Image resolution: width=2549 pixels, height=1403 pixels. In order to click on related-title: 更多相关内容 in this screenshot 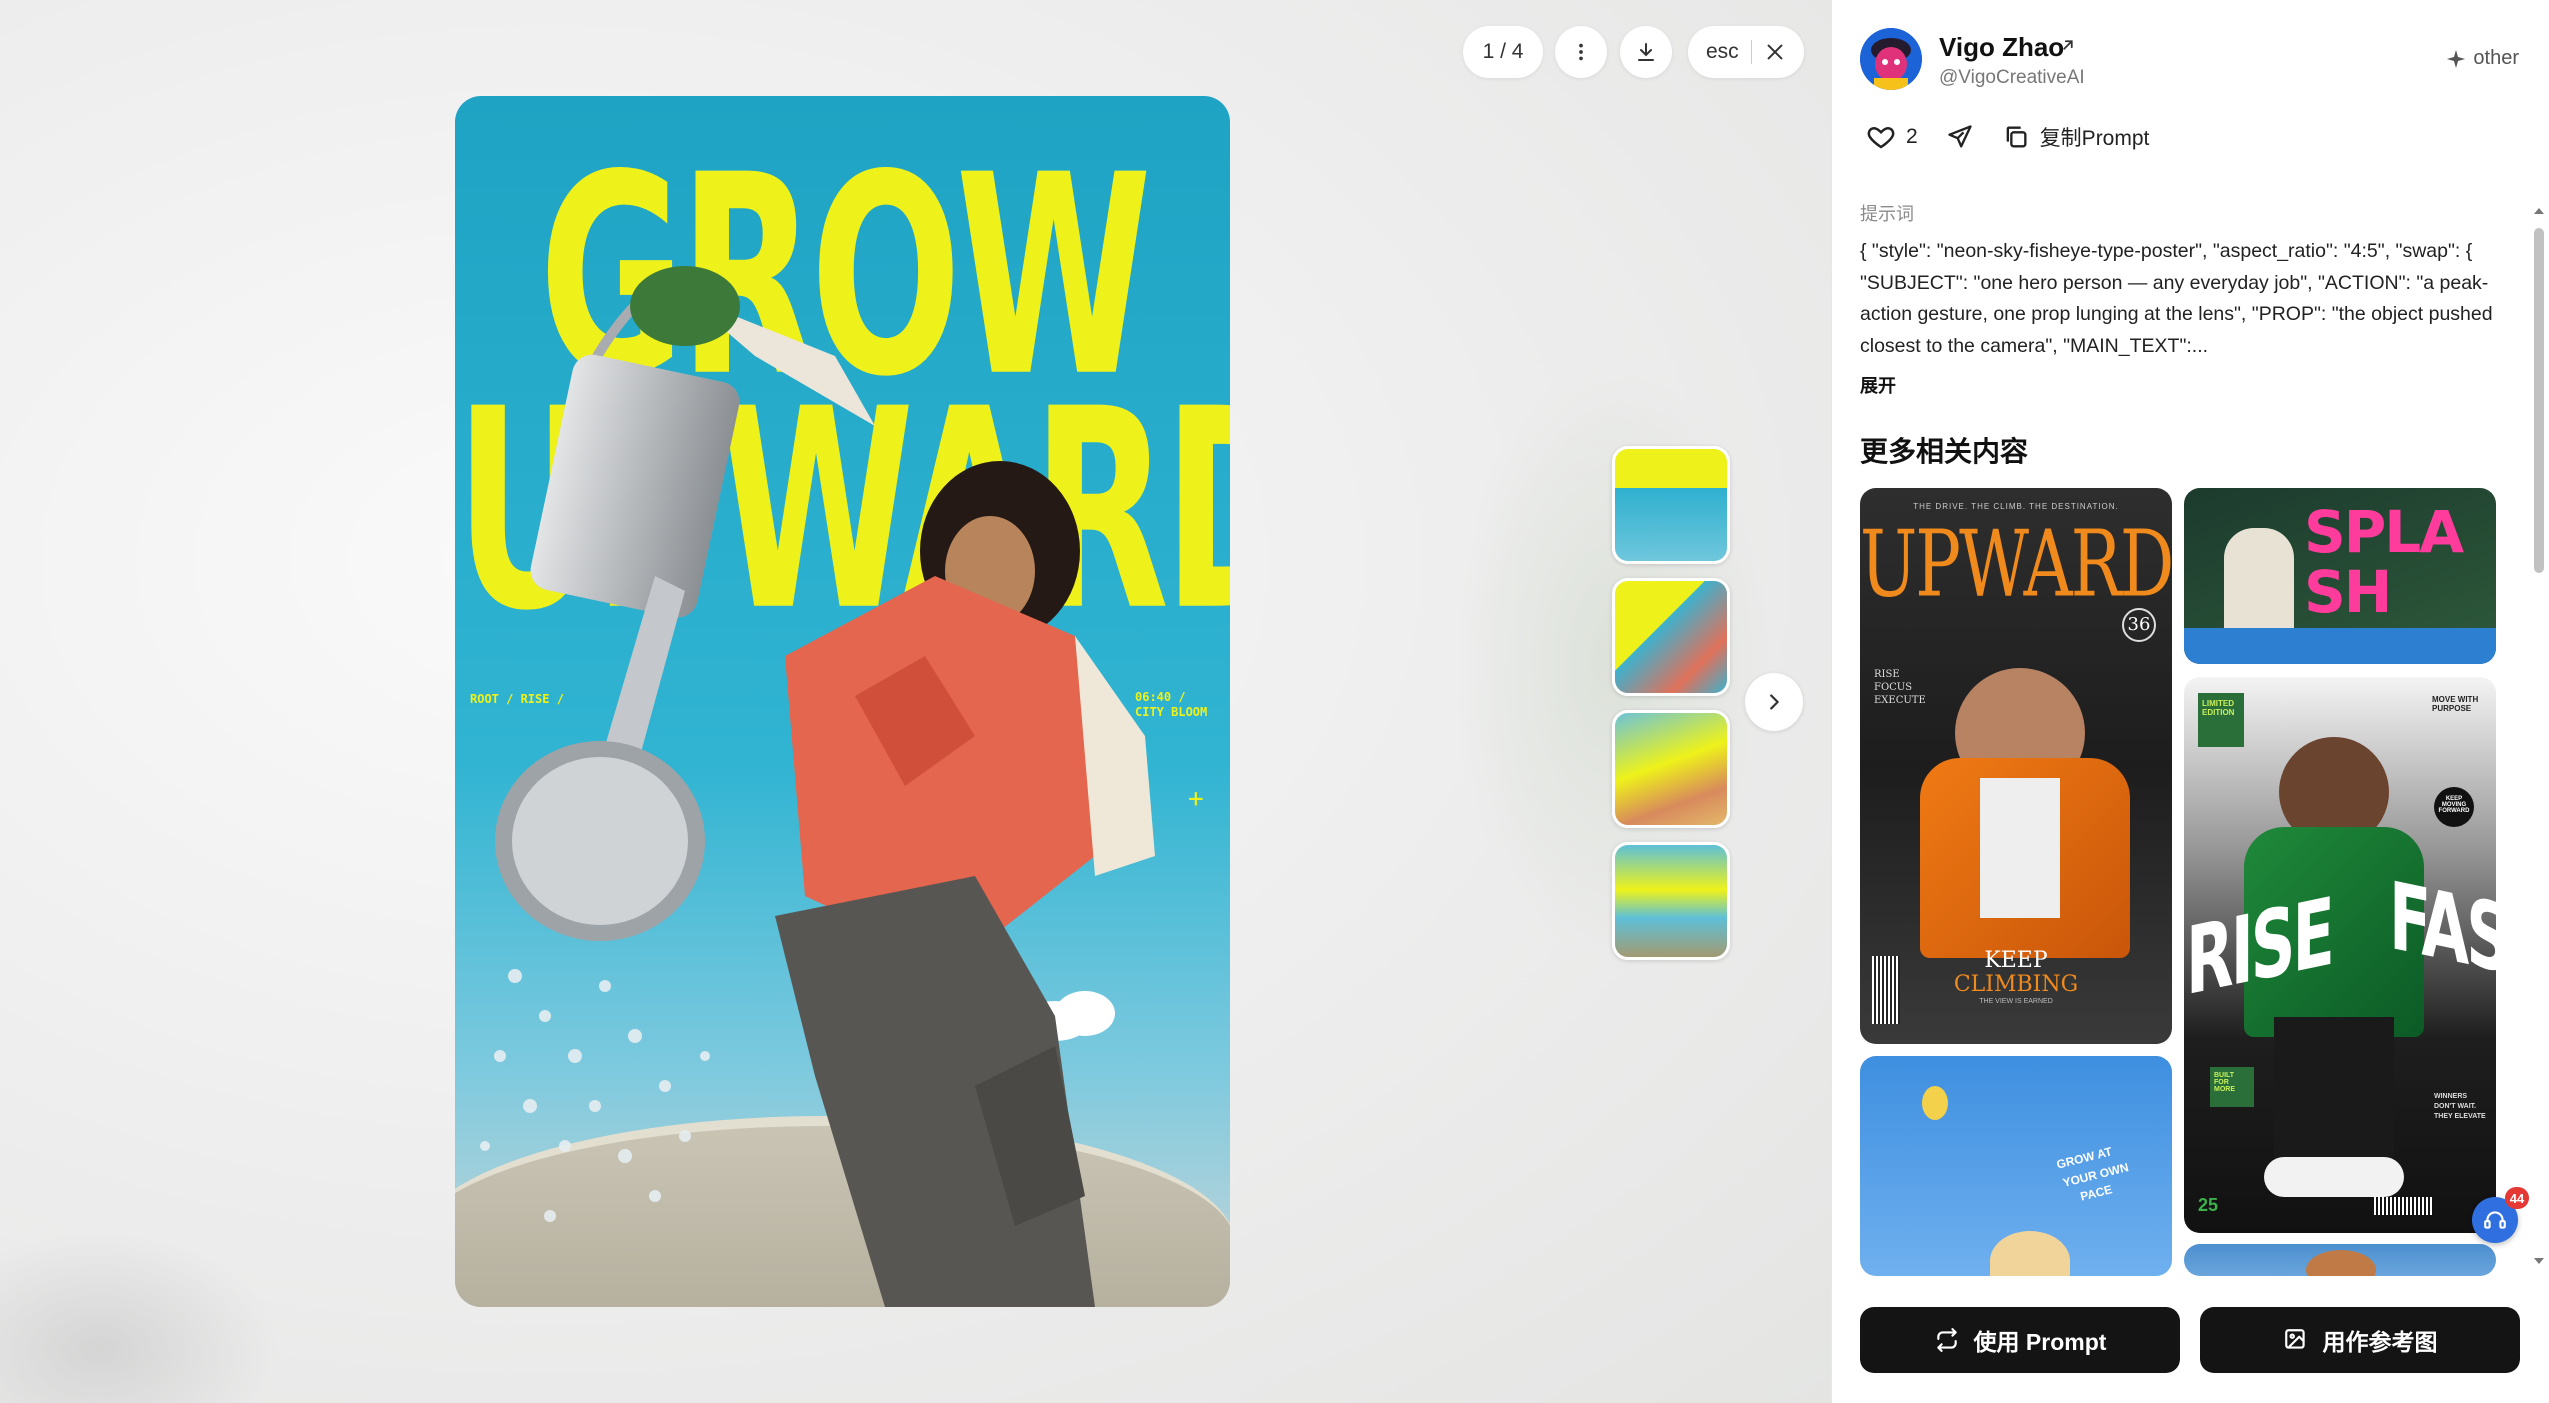, I will do `click(1944, 451)`.